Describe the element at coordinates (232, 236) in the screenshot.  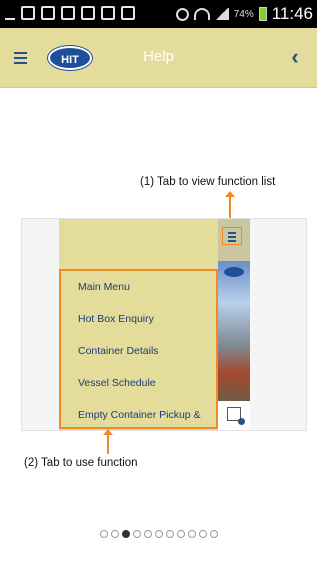
I see `hamburger-icon` at that location.